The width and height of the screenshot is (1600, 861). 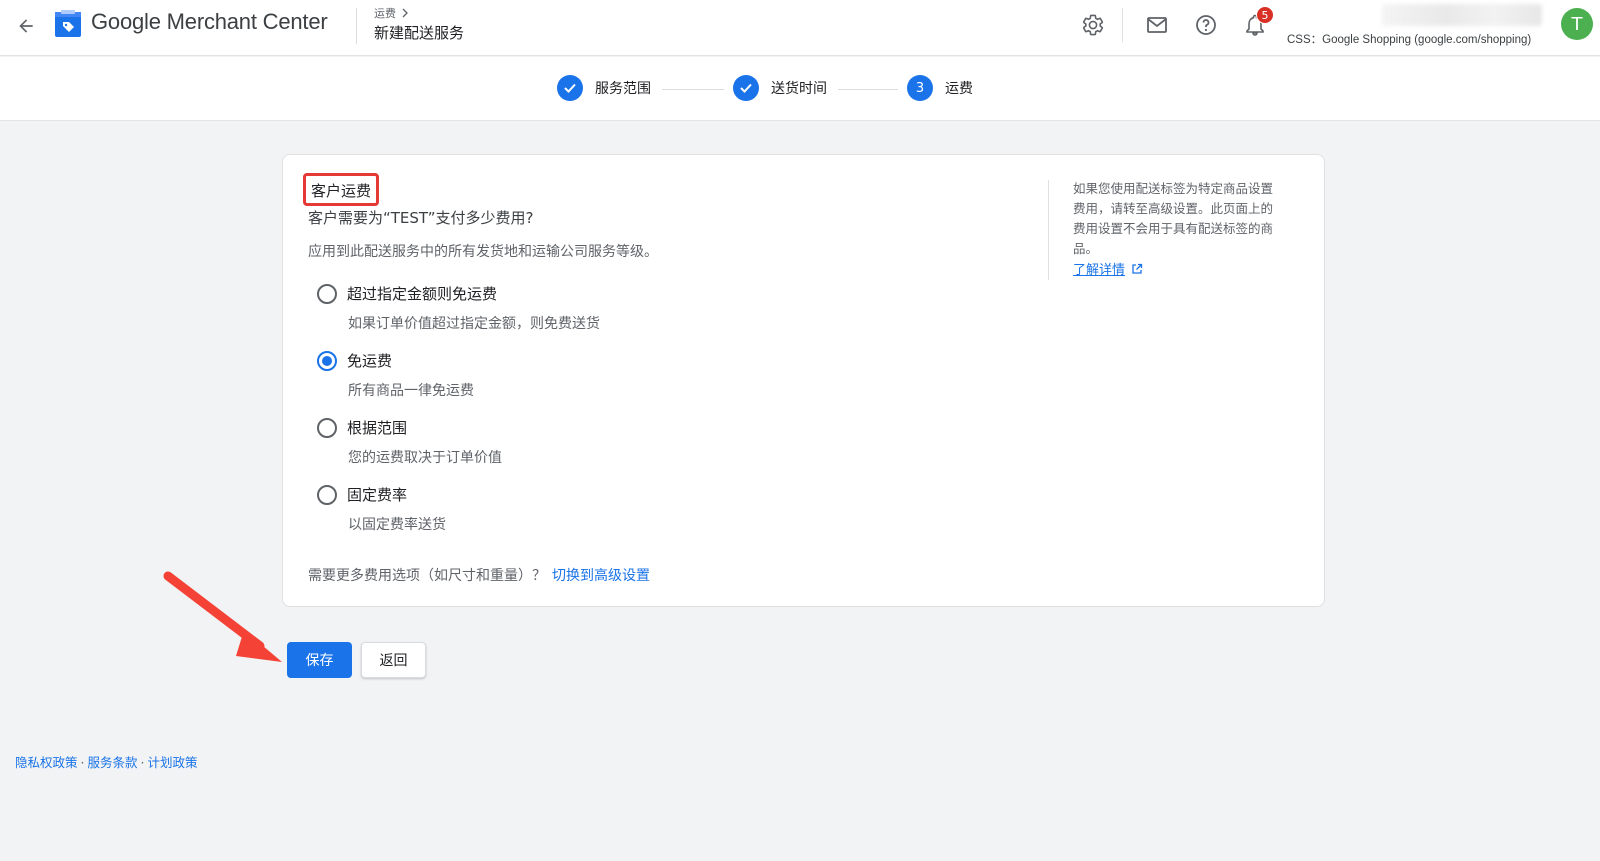 I want to click on annotation-arrow-icon, so click(x=222, y=616).